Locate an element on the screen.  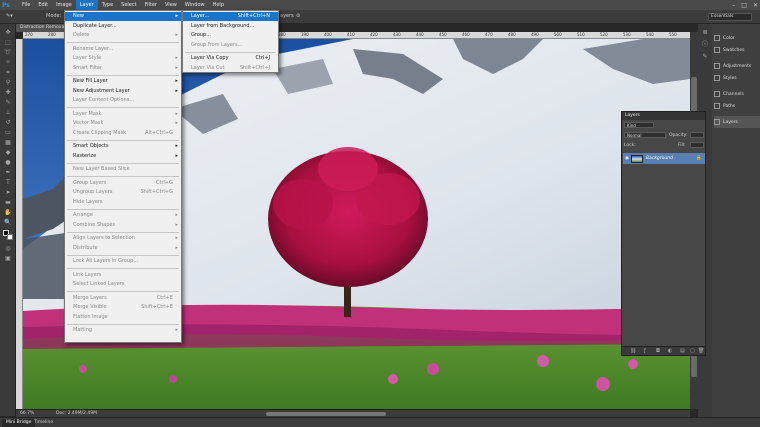
submenu-item-layer-via-cut: Layer Via Cut Shift+Ctrl+J is located at coordinates (230, 68).